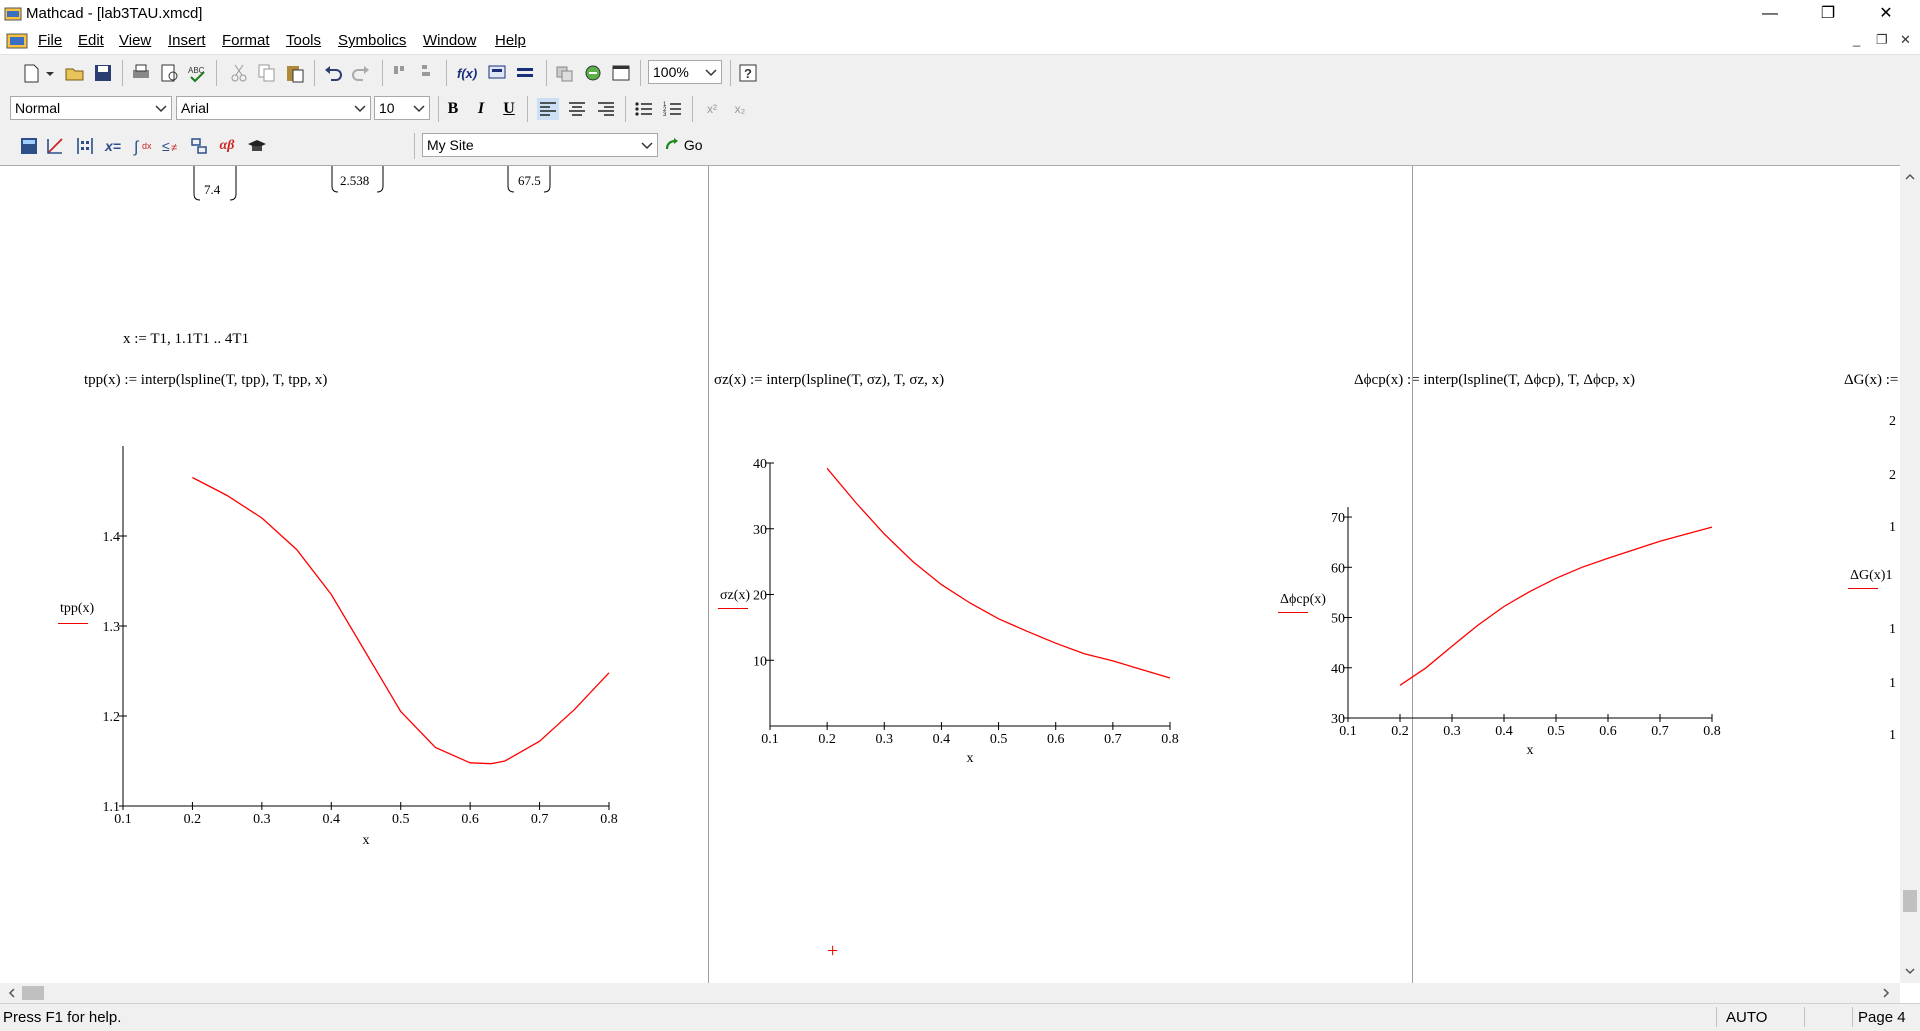 Image resolution: width=1920 pixels, height=1031 pixels. I want to click on italic-button: I, so click(481, 109).